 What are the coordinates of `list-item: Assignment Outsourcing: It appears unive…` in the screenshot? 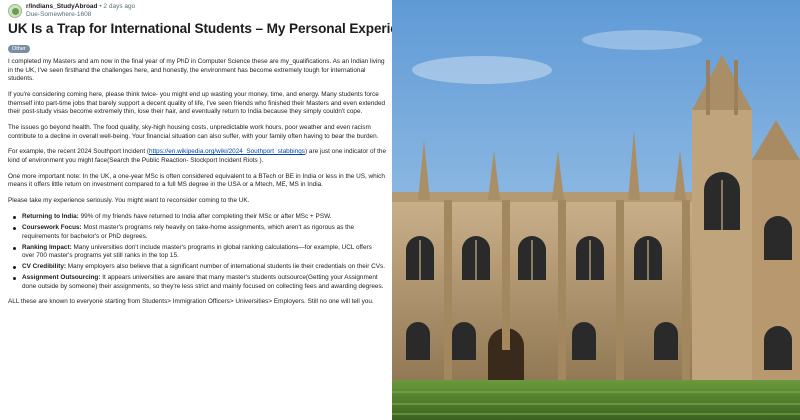 It's located at (197, 282).